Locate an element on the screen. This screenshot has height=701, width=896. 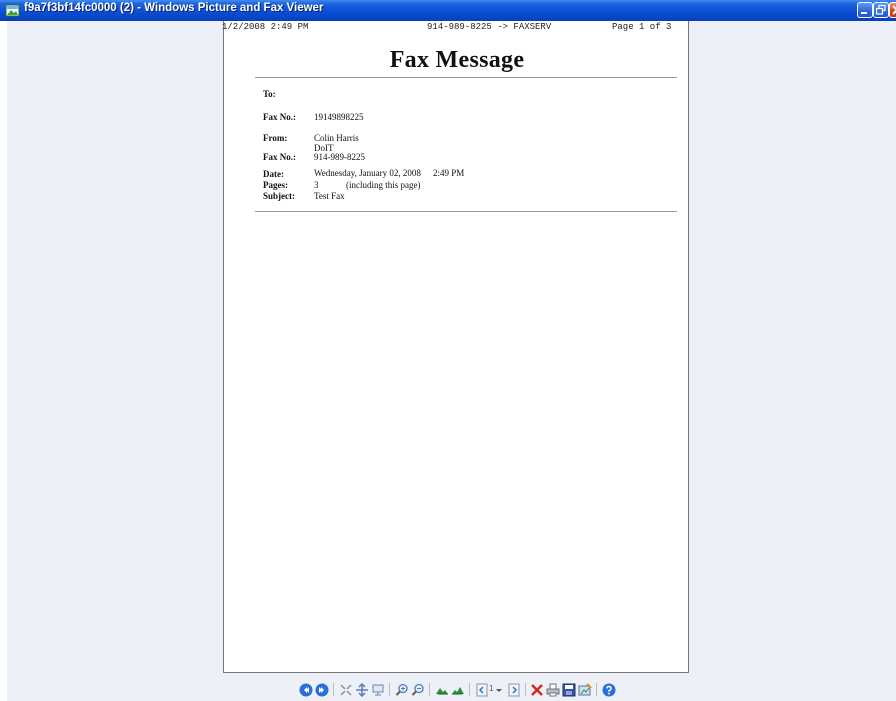
close-icon is located at coordinates (894, 10).